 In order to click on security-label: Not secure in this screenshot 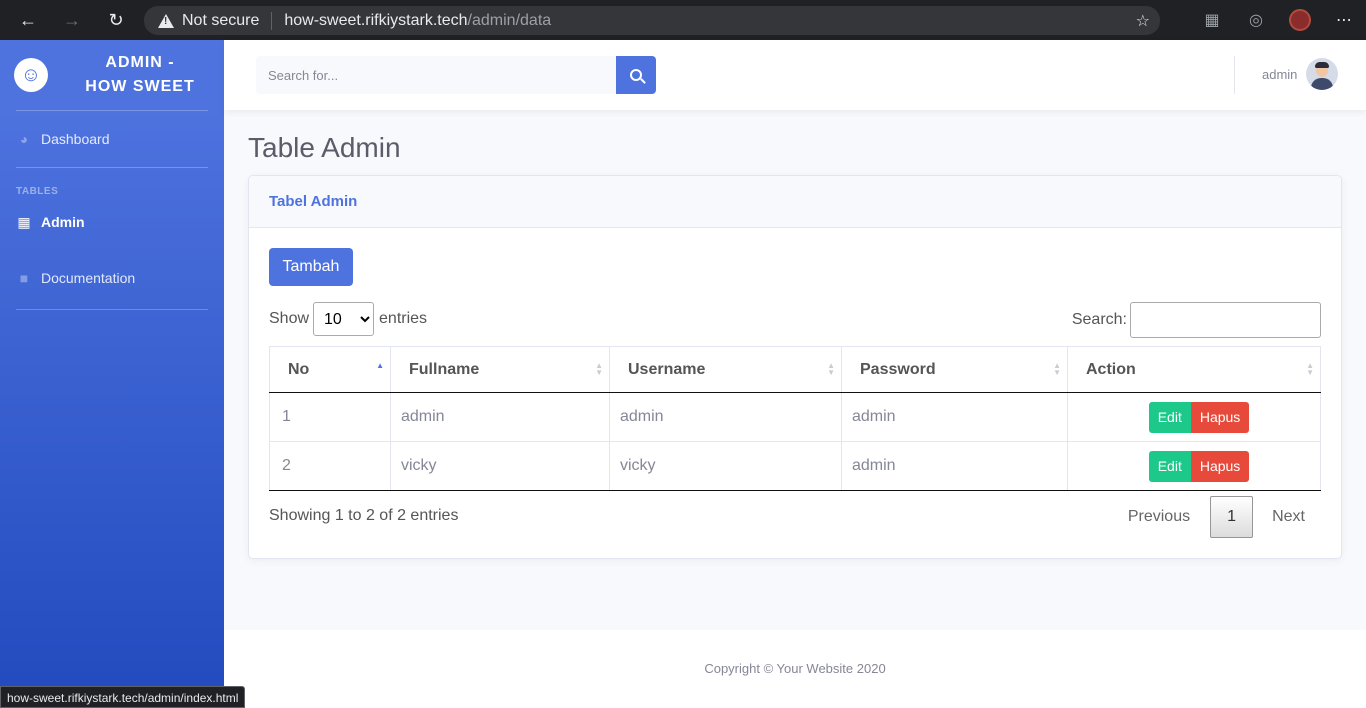, I will do `click(221, 20)`.